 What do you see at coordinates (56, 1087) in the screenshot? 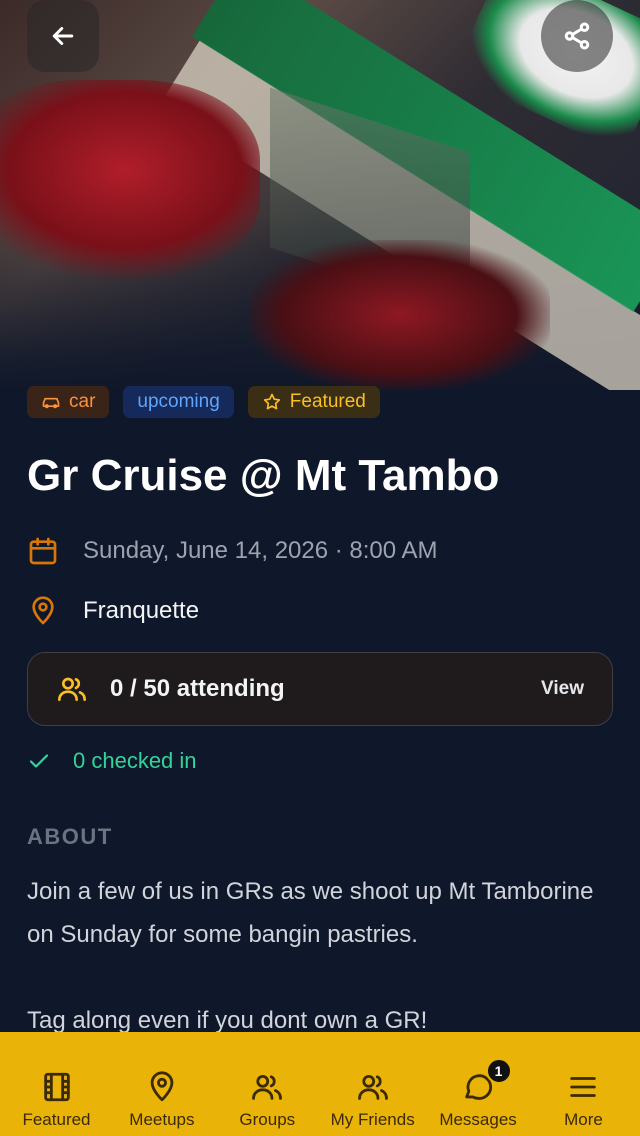
I see `film-icon` at bounding box center [56, 1087].